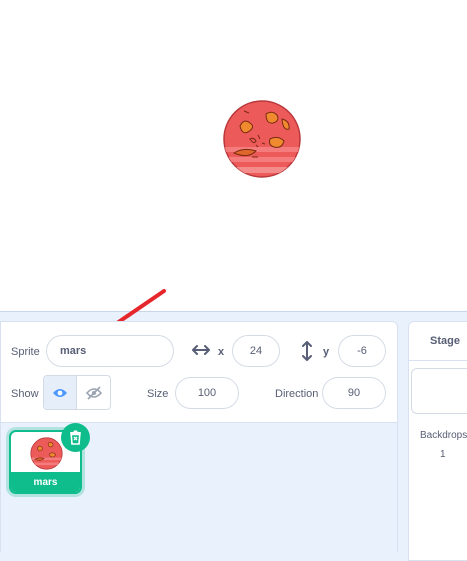 The height and width of the screenshot is (561, 467). I want to click on x-label: x, so click(221, 352).